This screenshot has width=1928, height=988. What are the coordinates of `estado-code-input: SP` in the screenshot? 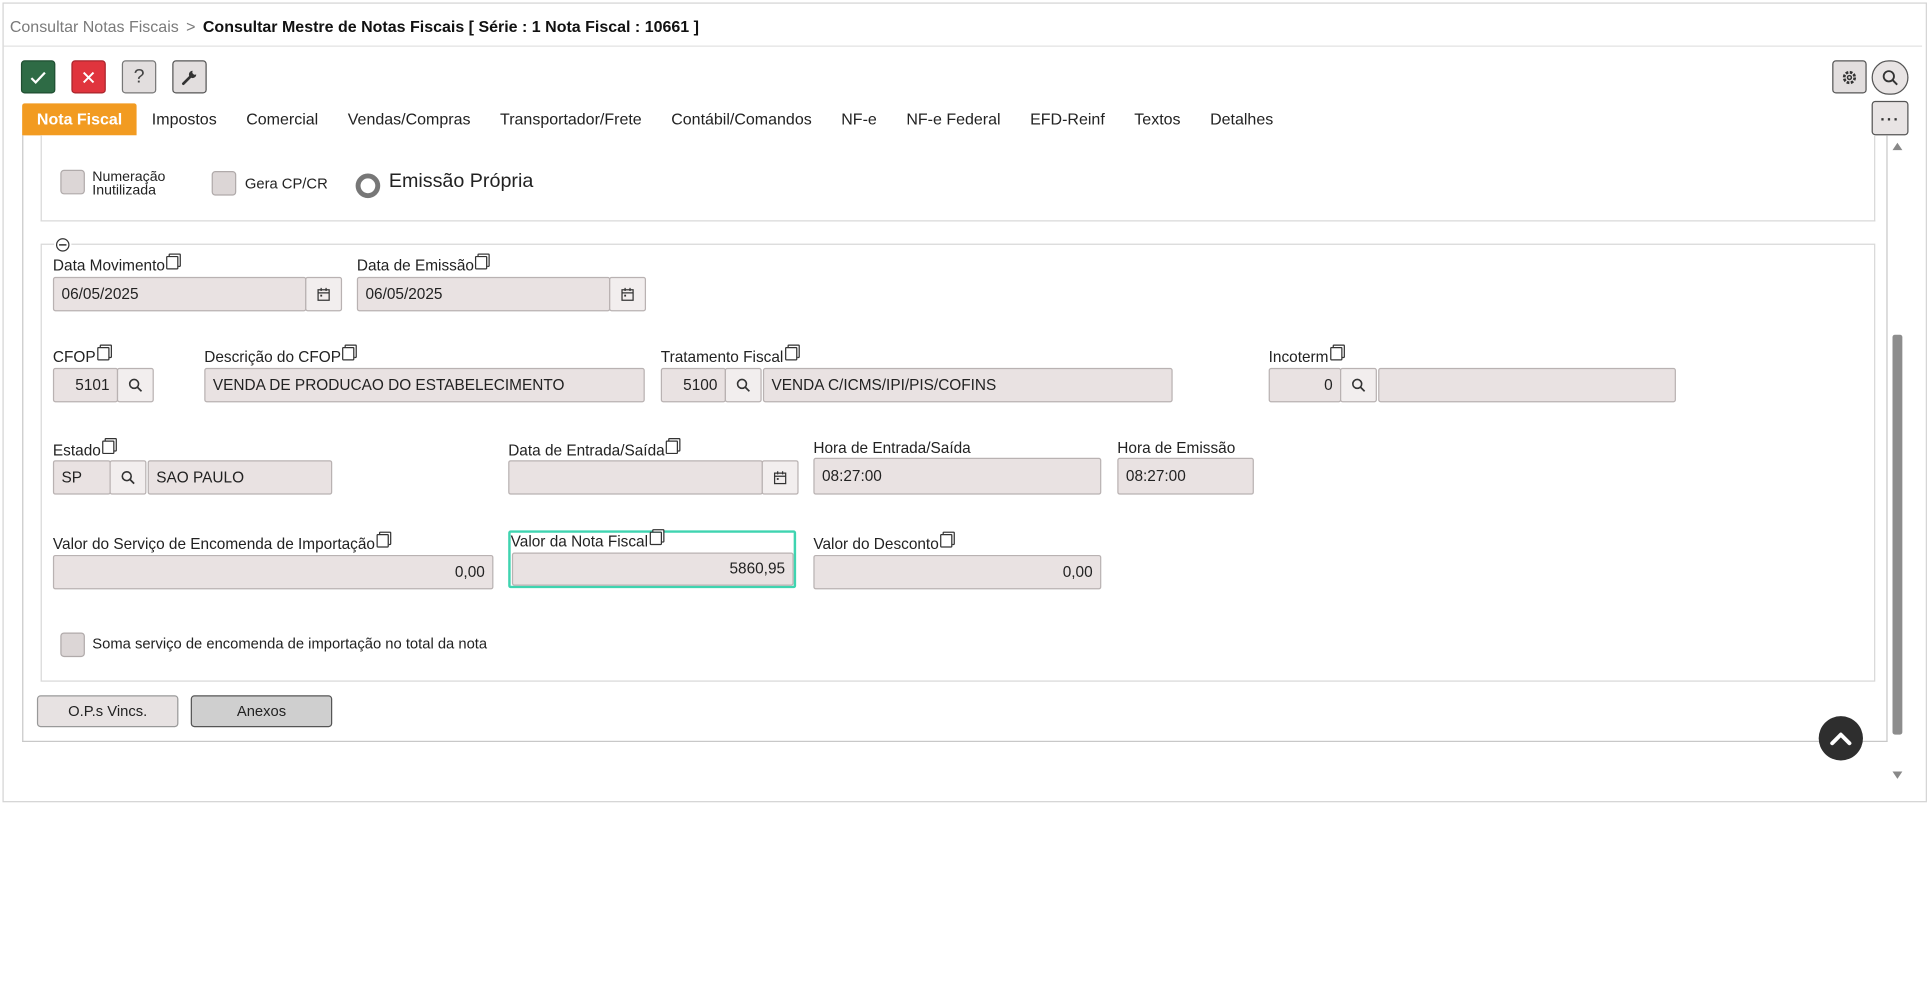 It's located at (81, 477).